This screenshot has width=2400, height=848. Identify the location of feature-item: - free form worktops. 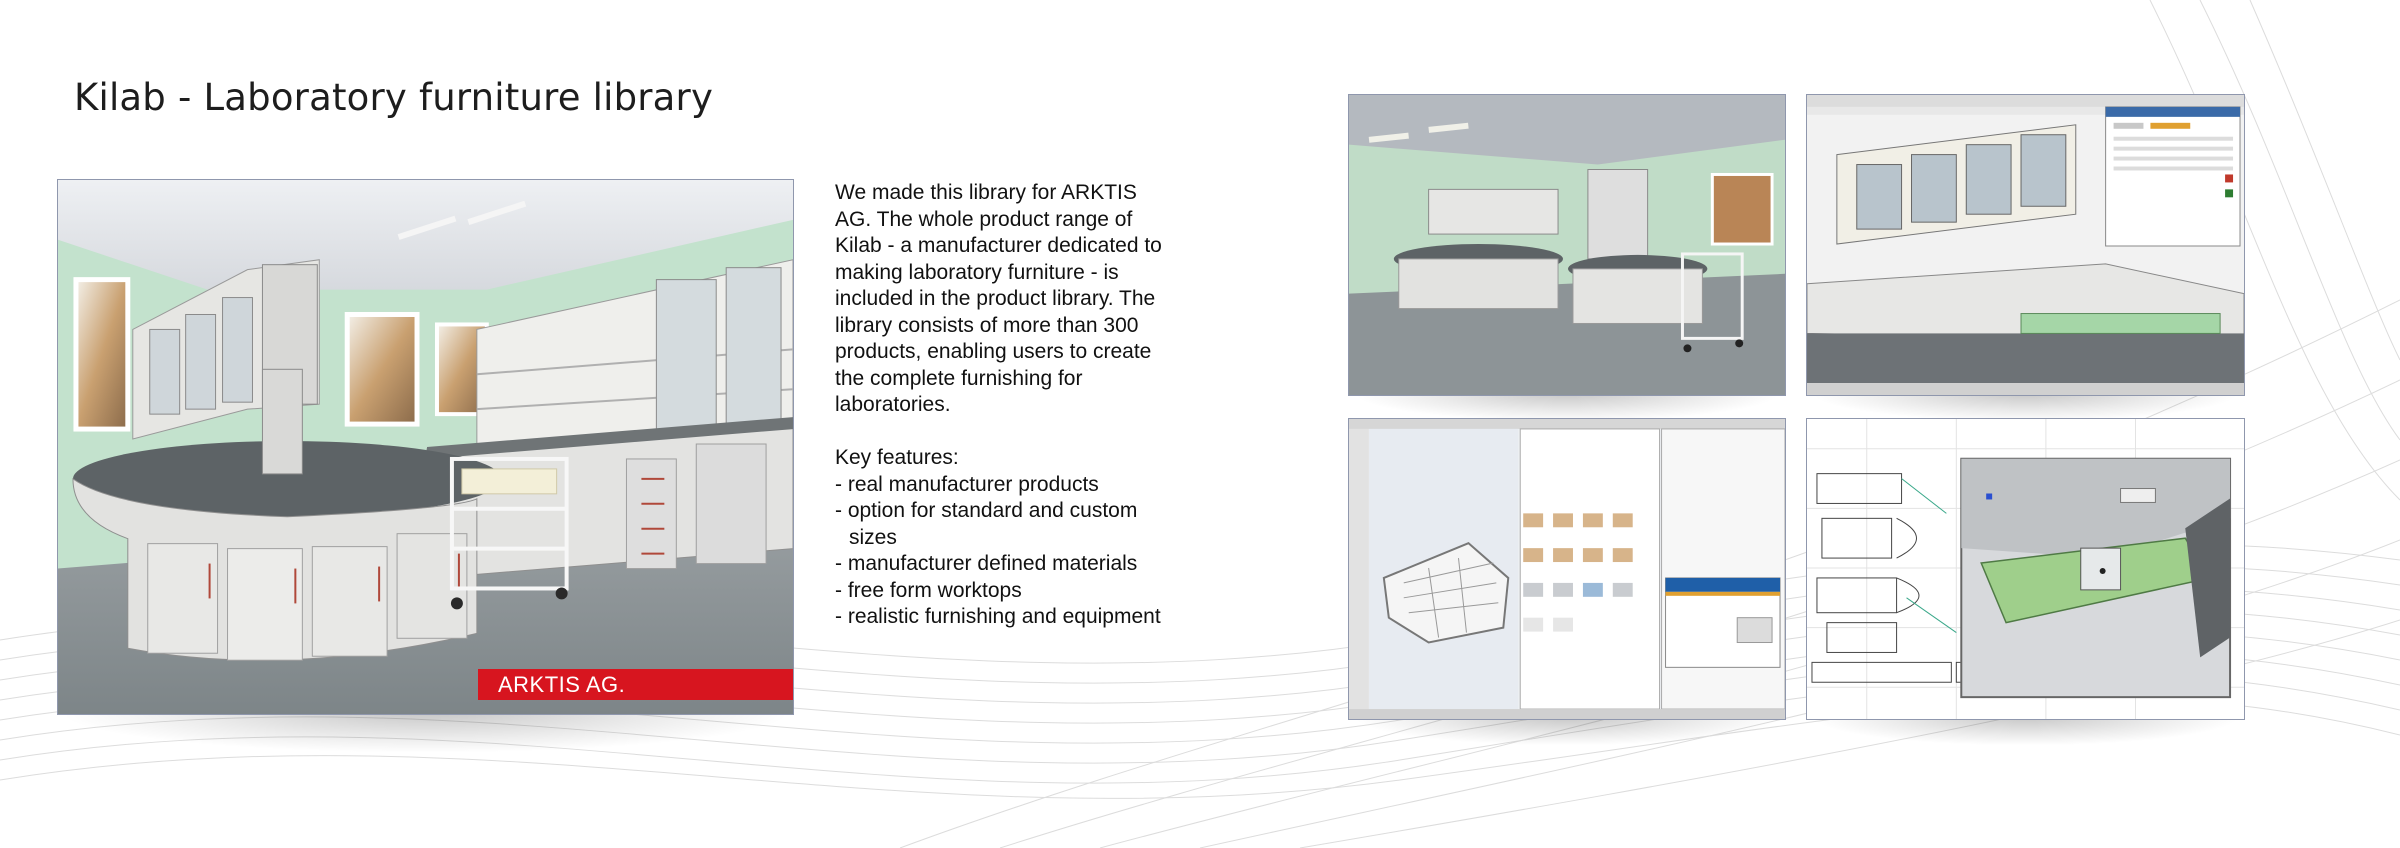
(928, 590).